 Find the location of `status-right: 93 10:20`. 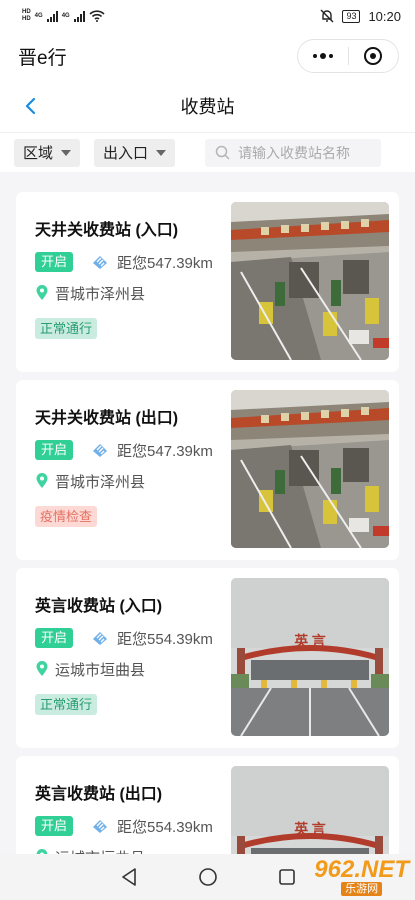

status-right: 93 10:20 is located at coordinates (360, 16).